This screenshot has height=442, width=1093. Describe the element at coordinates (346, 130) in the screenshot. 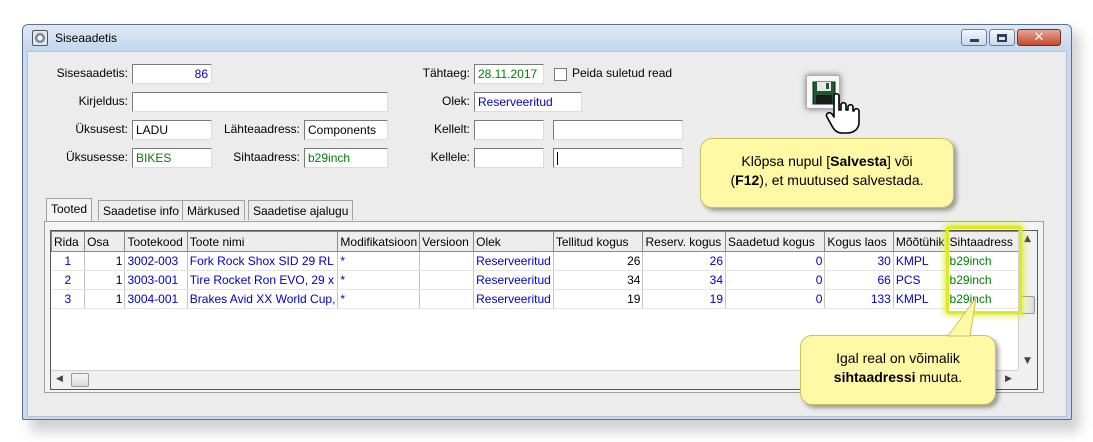

I see `lahteaadress-field: Components` at that location.